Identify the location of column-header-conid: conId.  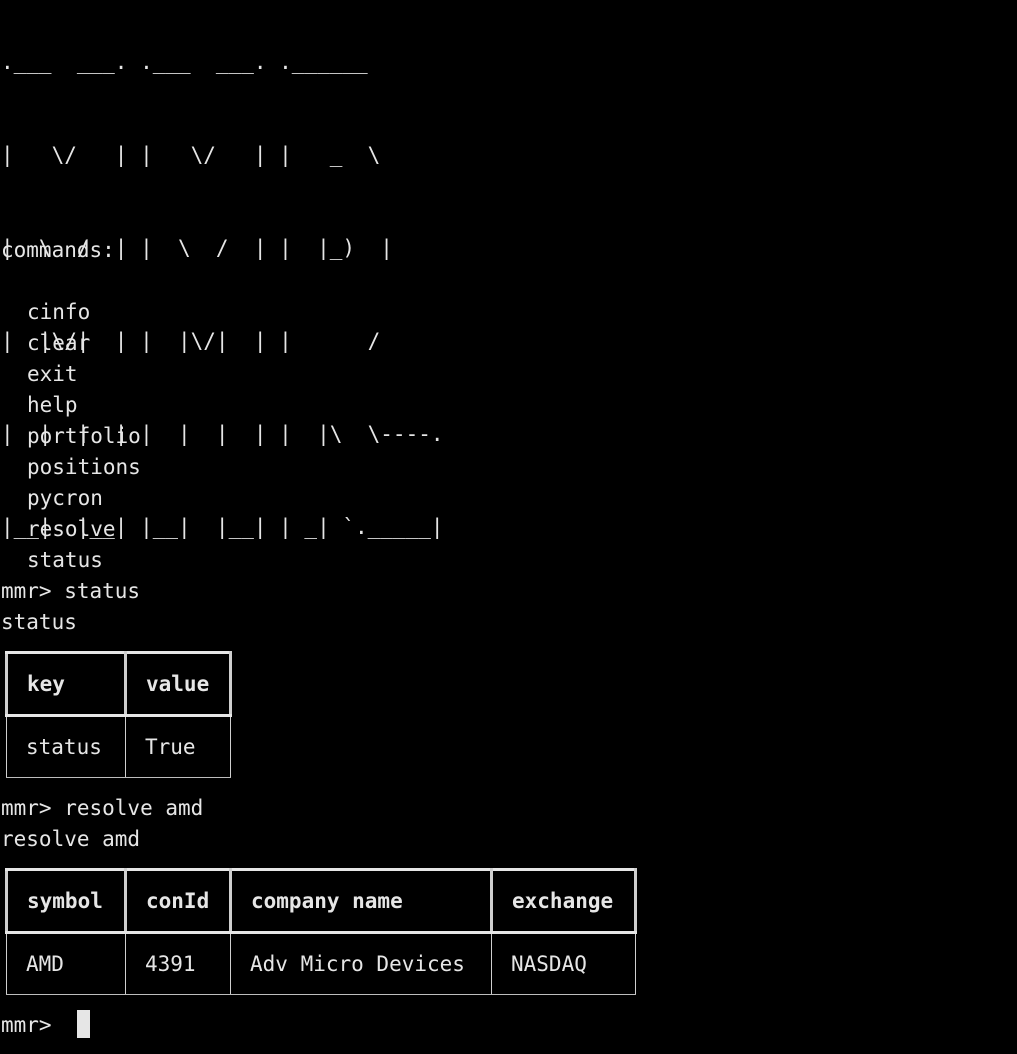
(178, 901).